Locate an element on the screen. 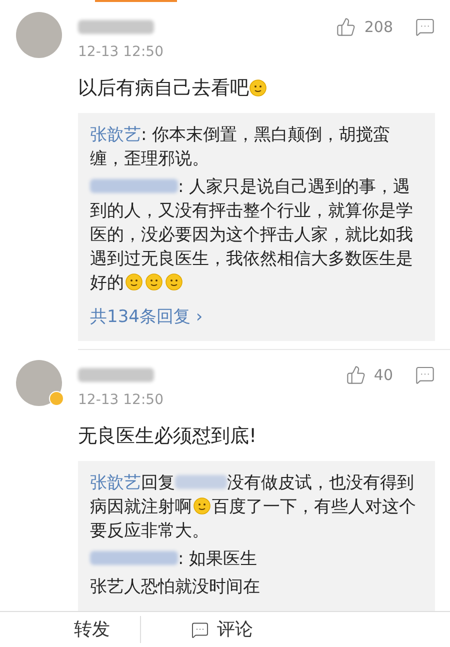  like-count: 208 is located at coordinates (378, 27).